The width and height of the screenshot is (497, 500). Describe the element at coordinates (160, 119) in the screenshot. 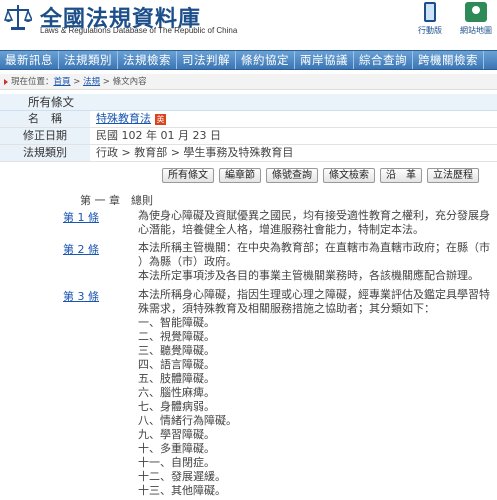

I see `english-version-badge: 英` at that location.